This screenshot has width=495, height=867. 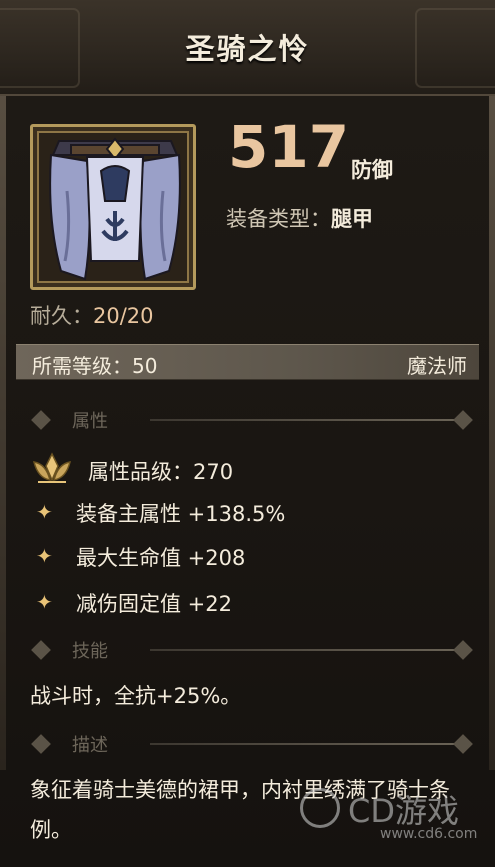 I want to click on attribute-quality: 属性品级：270, so click(x=161, y=472).